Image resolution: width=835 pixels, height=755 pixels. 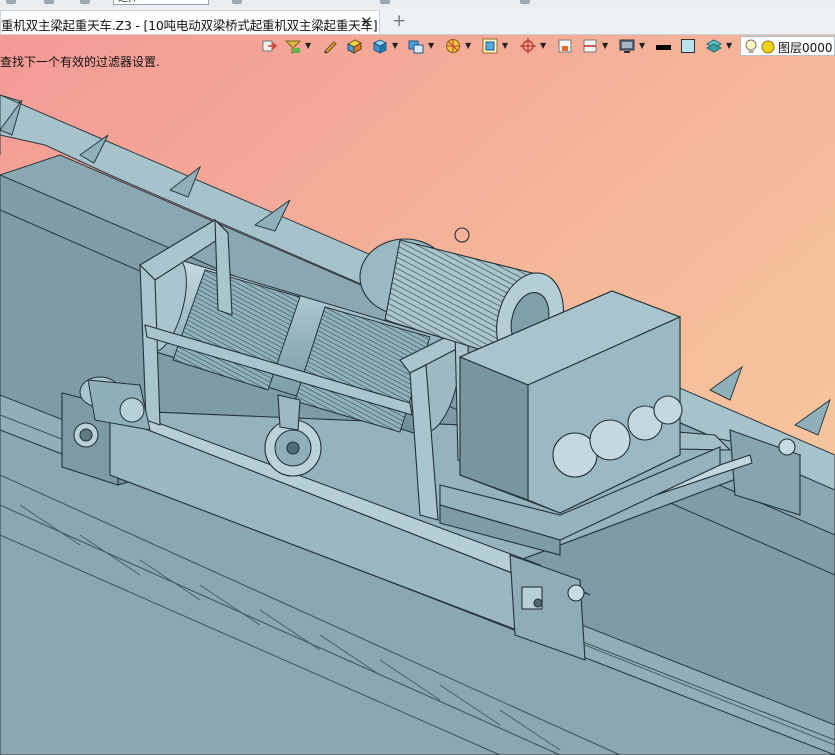 I want to click on close-icon: ✕, so click(x=366, y=22).